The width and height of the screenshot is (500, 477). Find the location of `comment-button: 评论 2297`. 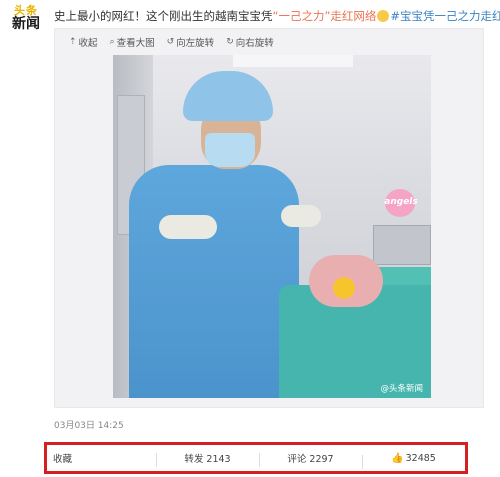

comment-button: 评论 2297 is located at coordinates (310, 459).